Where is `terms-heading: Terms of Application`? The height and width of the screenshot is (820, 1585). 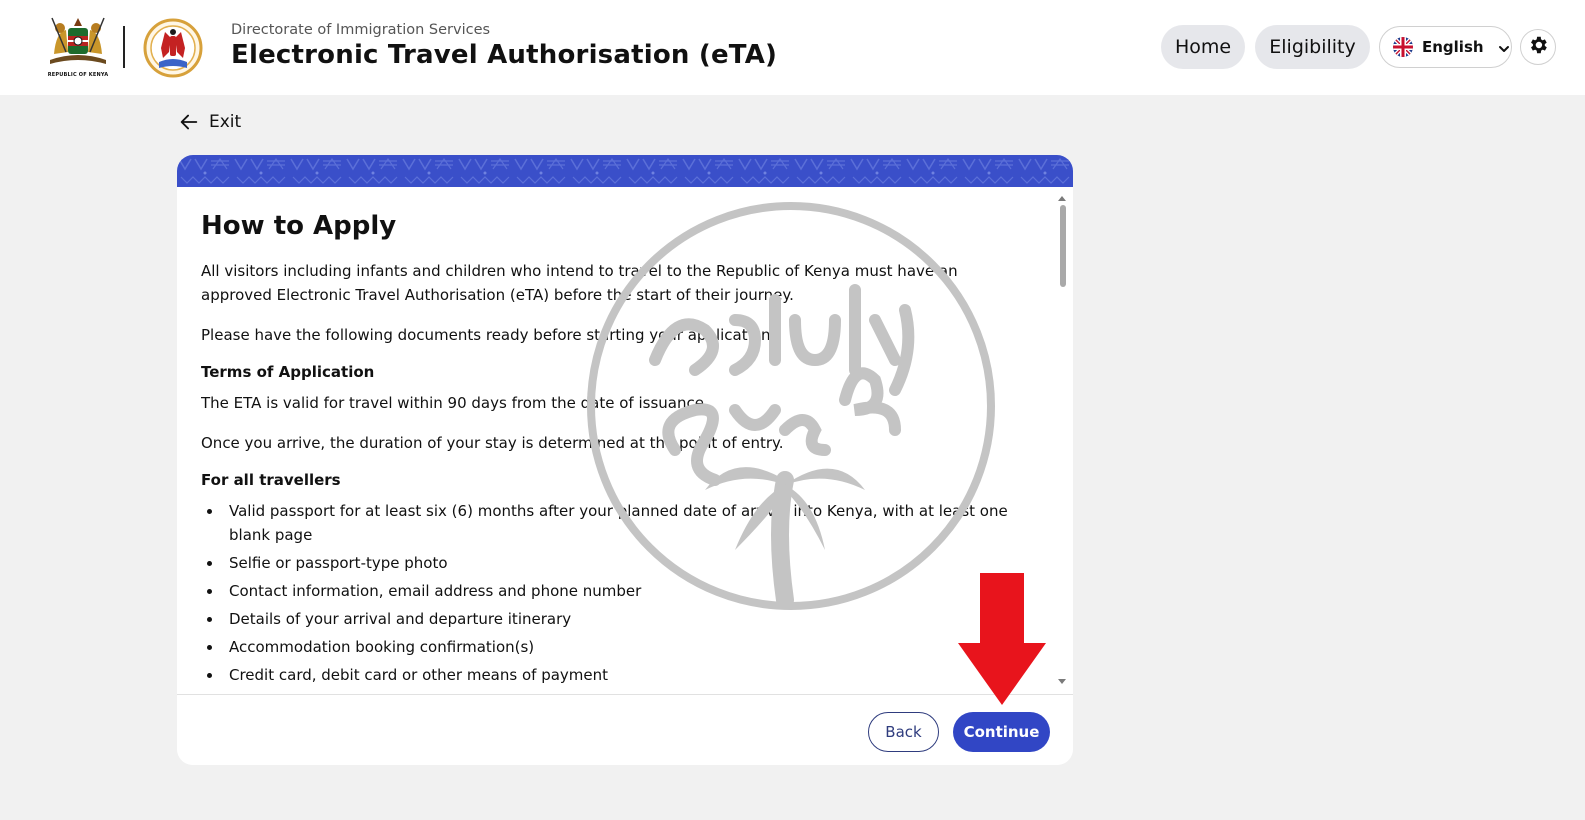
terms-heading: Terms of Application is located at coordinates (288, 372).